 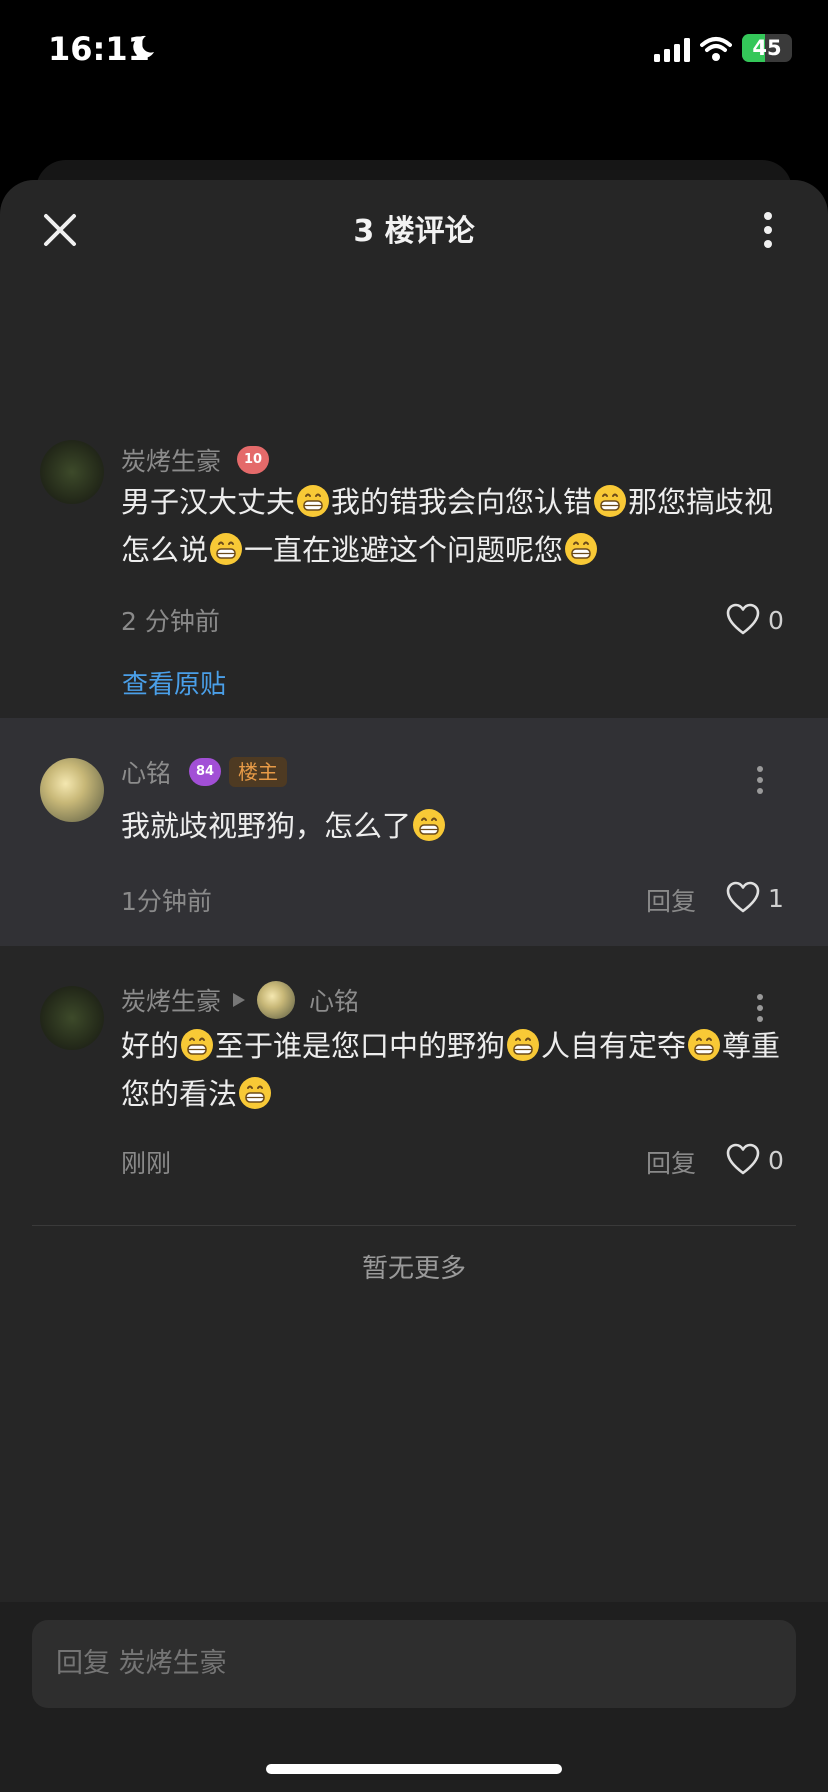 I want to click on reply-input, so click(x=414, y=1664).